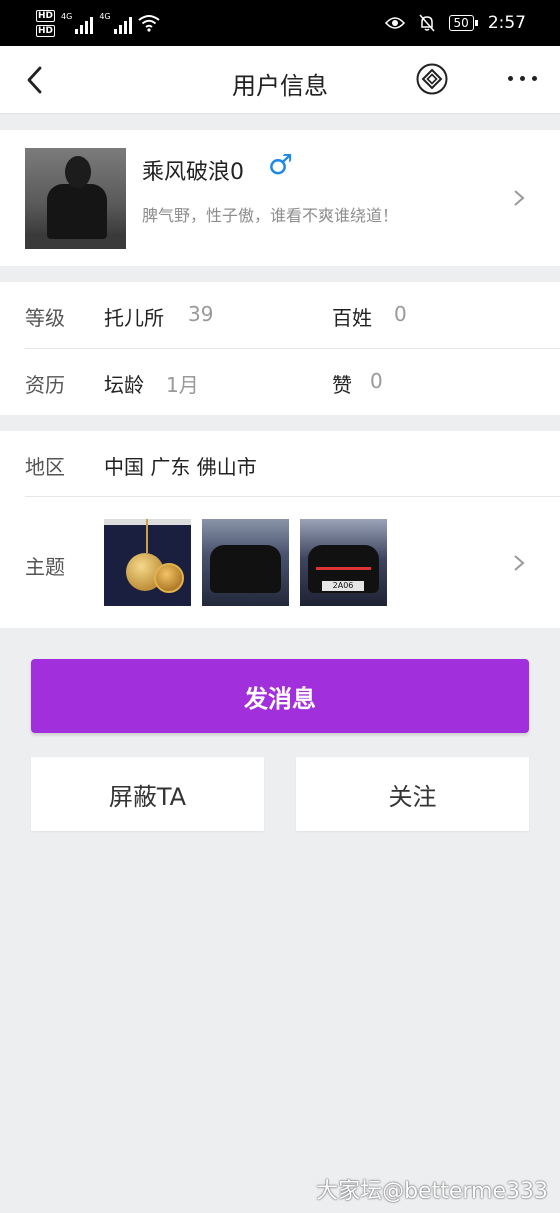 The height and width of the screenshot is (1213, 560). I want to click on level-row: 等级 托儿所 39 百姓 0, so click(280, 315).